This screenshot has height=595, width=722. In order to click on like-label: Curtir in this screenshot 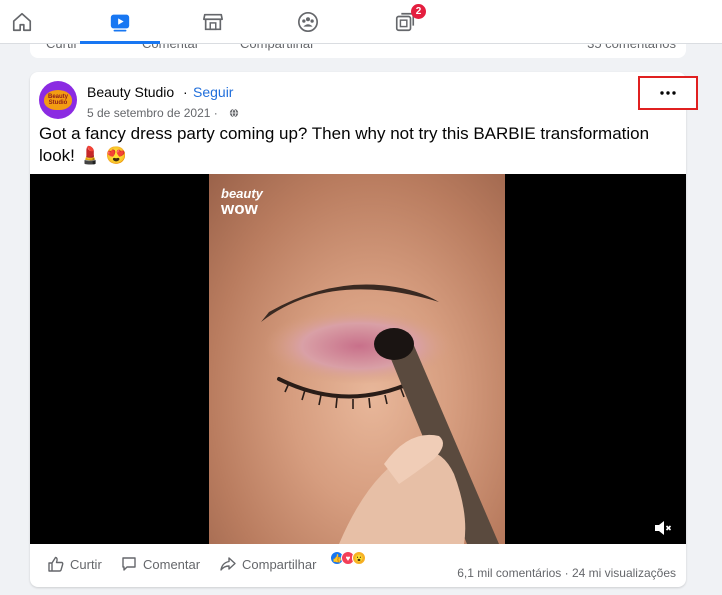, I will do `click(86, 564)`.